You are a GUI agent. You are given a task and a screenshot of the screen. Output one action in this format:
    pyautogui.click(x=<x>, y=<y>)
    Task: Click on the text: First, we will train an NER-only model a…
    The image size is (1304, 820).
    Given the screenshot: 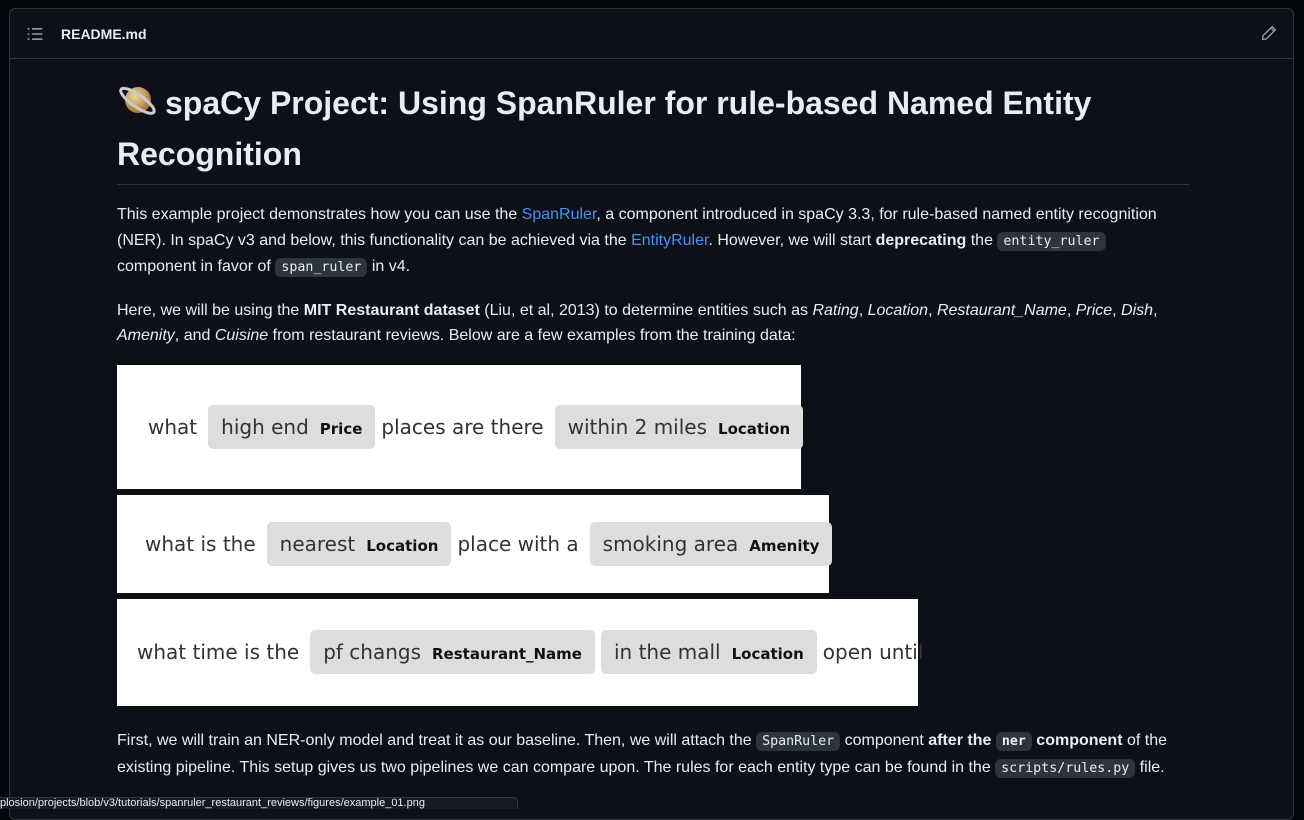 What is the action you would take?
    pyautogui.click(x=437, y=740)
    